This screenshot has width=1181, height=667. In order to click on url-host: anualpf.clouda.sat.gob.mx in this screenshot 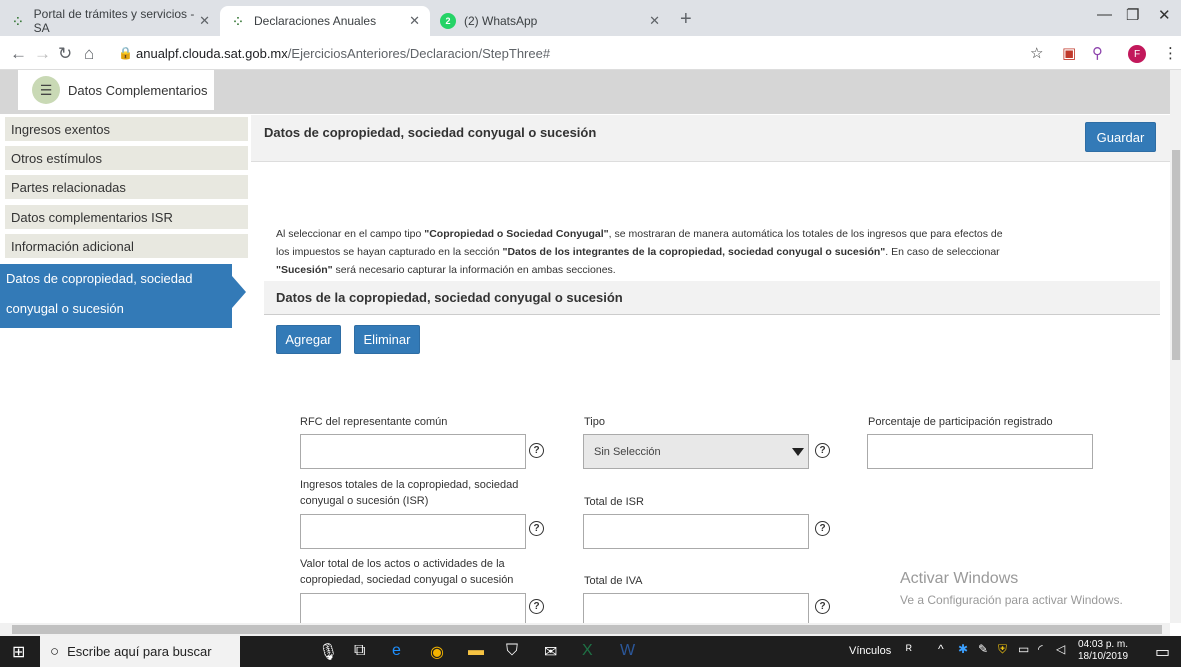, I will do `click(212, 53)`.